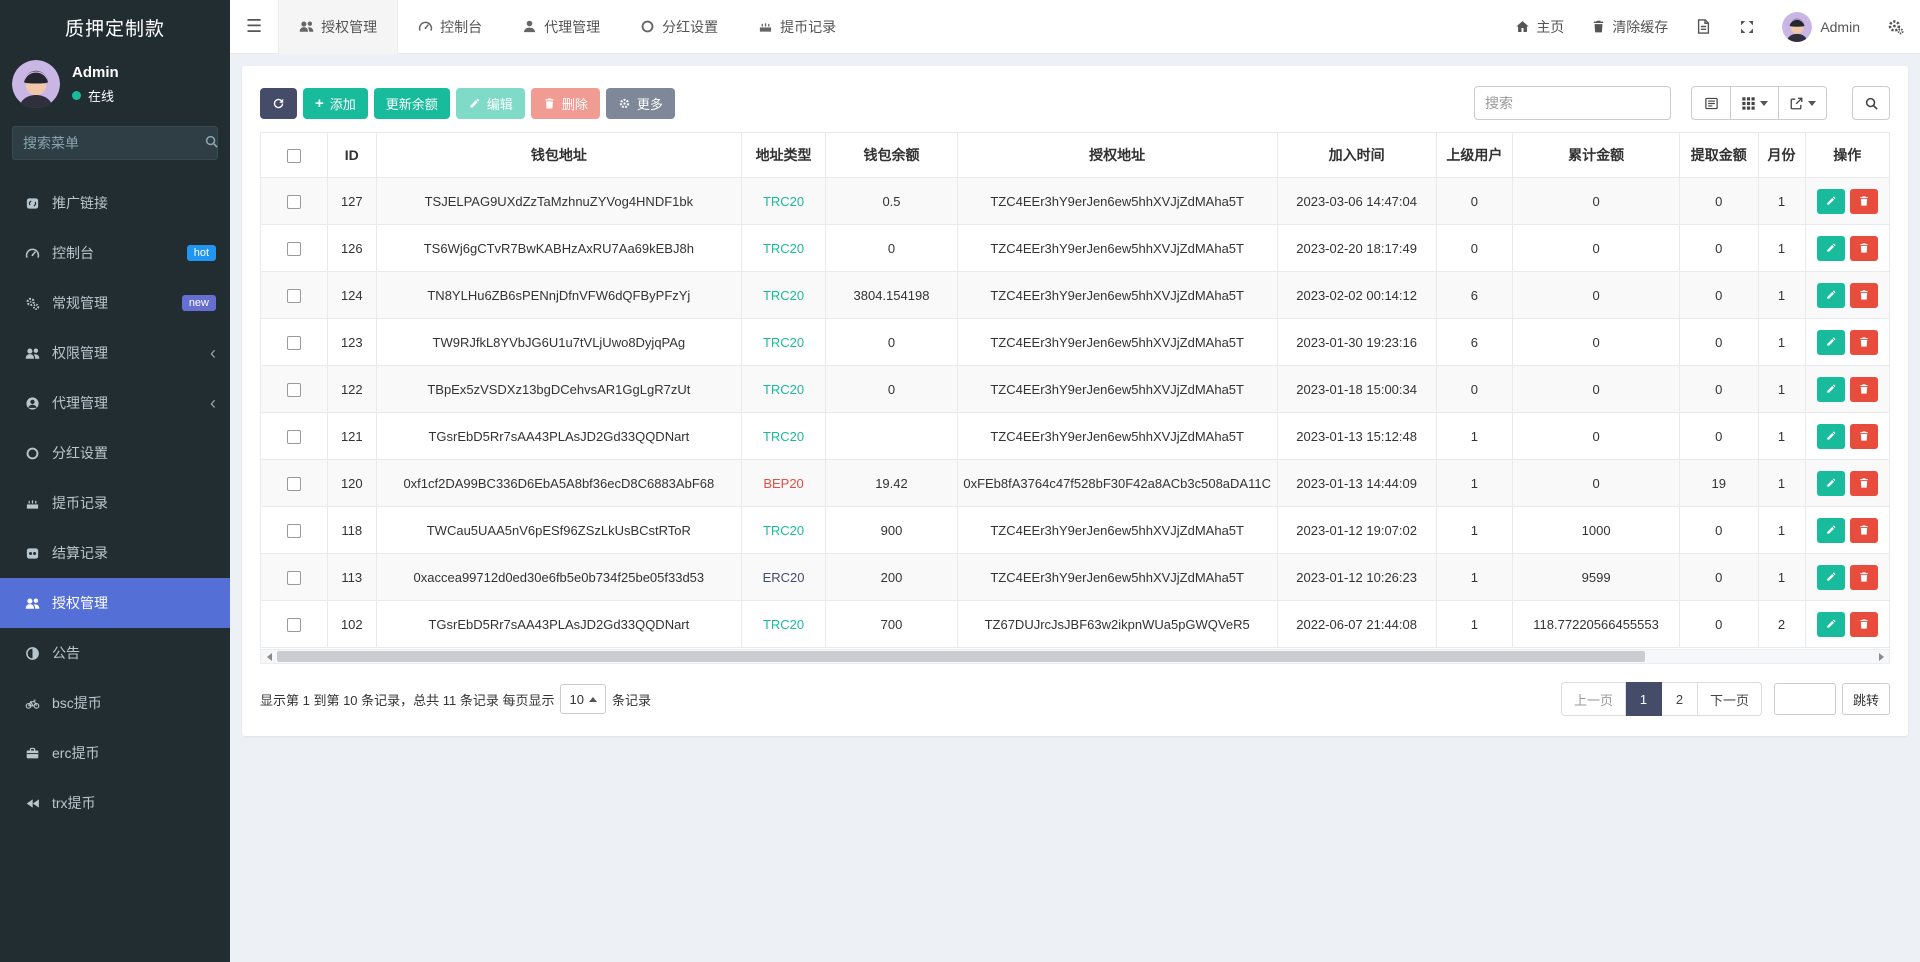  Describe the element at coordinates (1871, 103) in the screenshot. I see `search-button` at that location.